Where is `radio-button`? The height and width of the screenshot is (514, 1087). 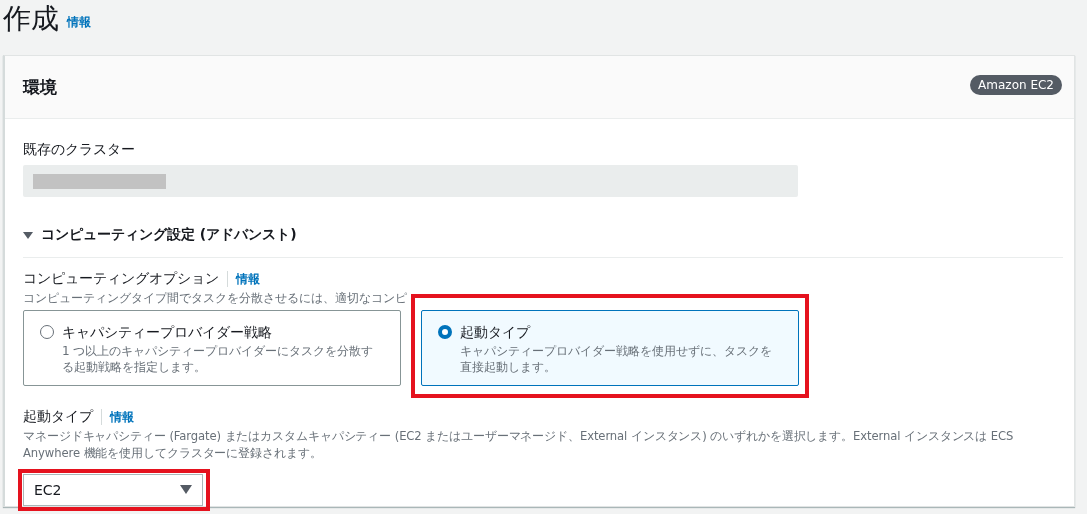
radio-button is located at coordinates (445, 332).